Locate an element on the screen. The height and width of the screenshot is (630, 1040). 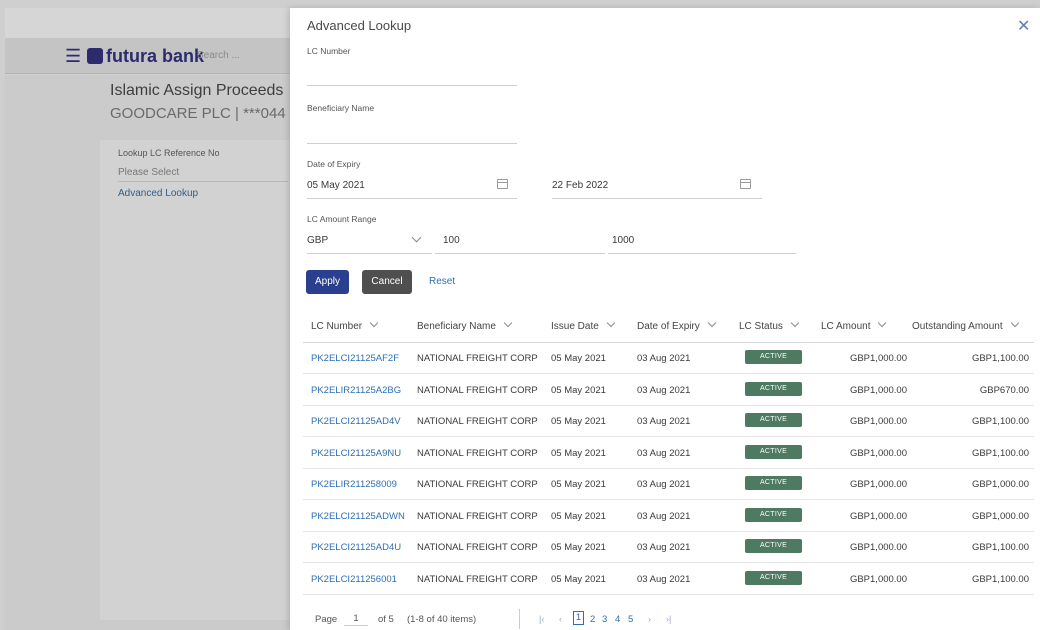
header-lc-status: LC Status is located at coordinates (769, 325).